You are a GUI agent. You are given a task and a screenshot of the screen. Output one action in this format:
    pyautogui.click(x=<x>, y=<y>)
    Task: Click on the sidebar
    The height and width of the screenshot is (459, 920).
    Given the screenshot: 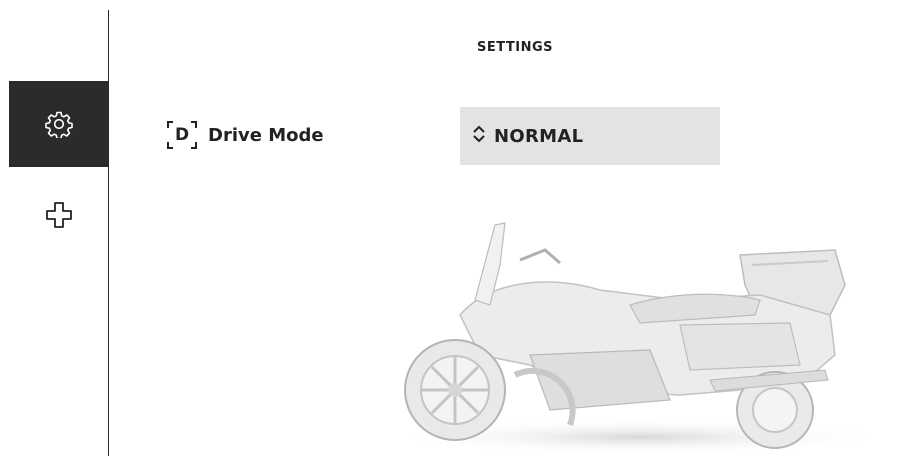 What is the action you would take?
    pyautogui.click(x=59, y=233)
    